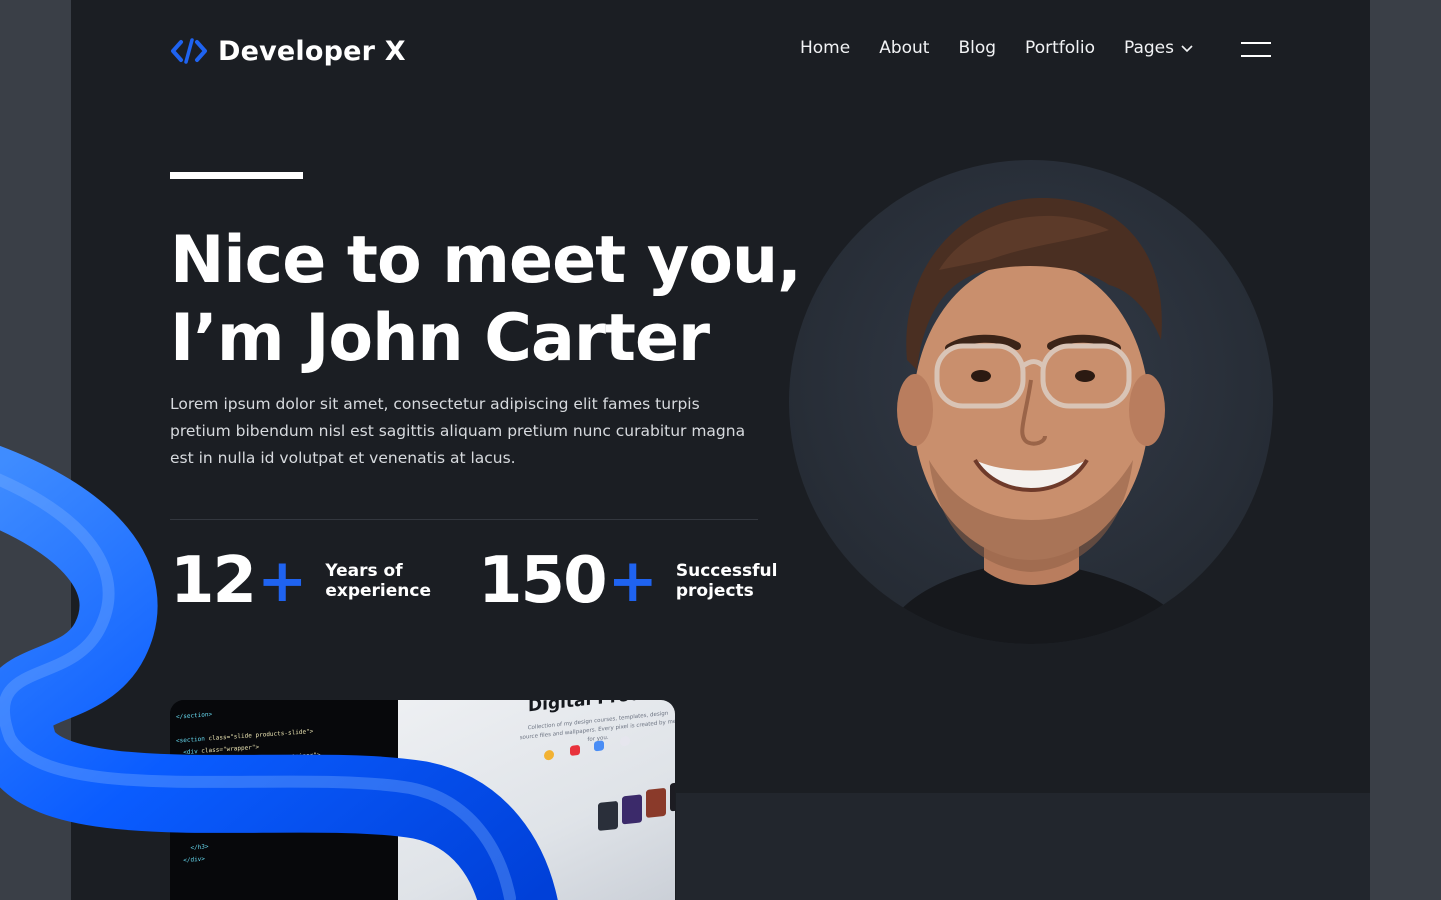 This screenshot has width=1441, height=900. Describe the element at coordinates (490, 300) in the screenshot. I see `hero-headline: Nice to meet you, I’m John Carter` at that location.